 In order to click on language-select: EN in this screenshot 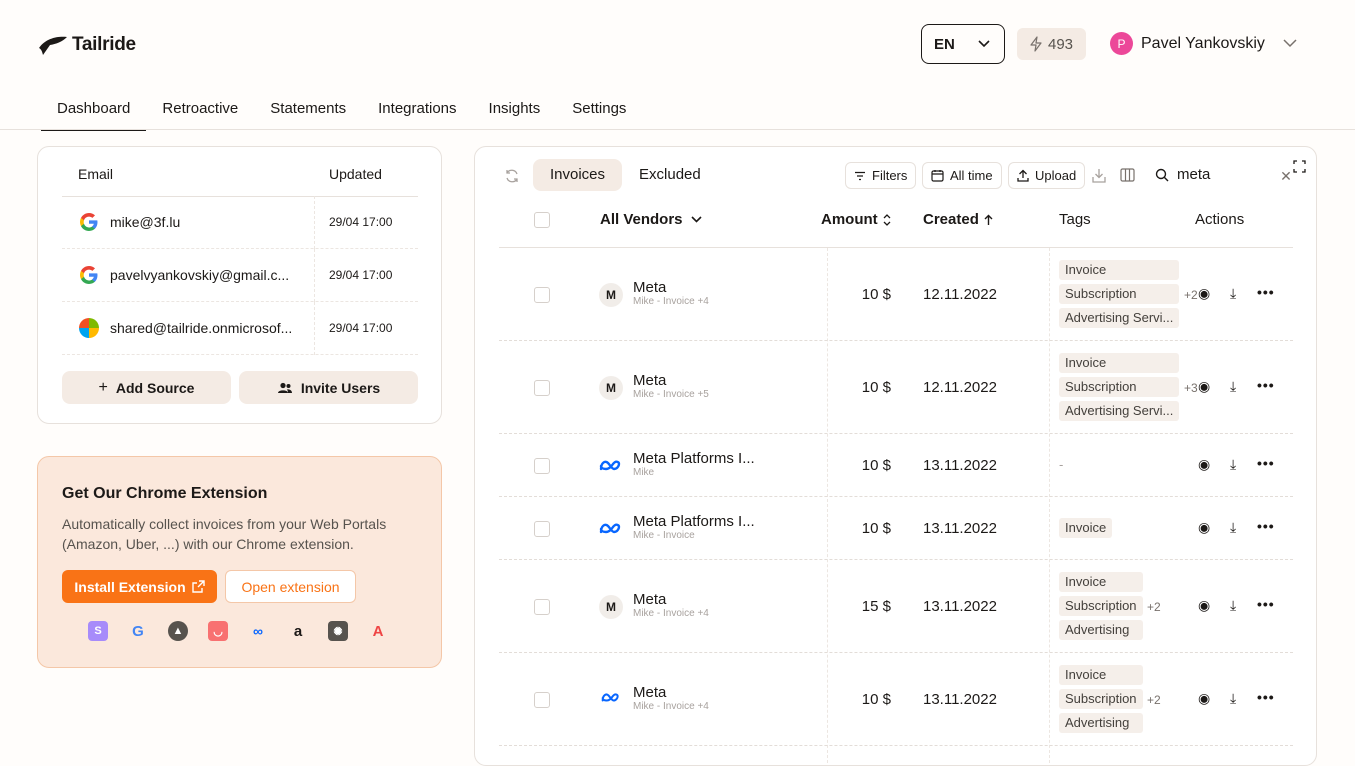, I will do `click(963, 44)`.